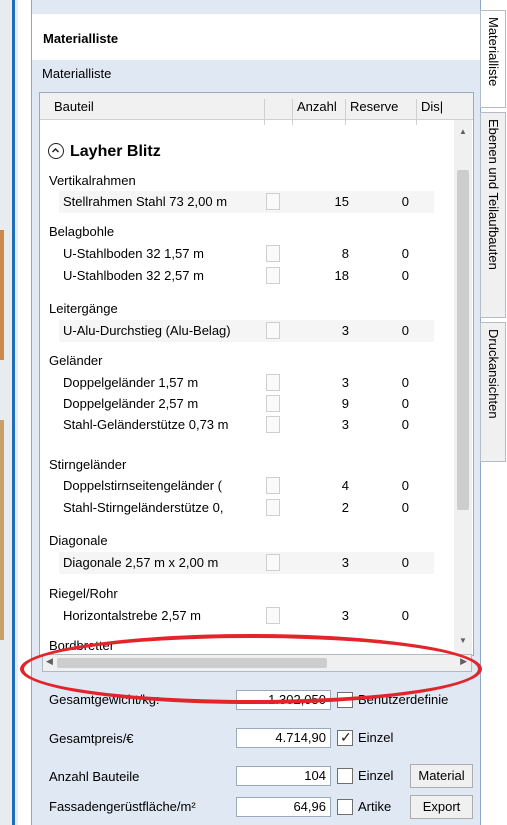 This screenshot has width=507, height=825. Describe the element at coordinates (122, 806) in the screenshot. I see `fassadenflaeche-label: Fassadengerüstfläche/m²` at that location.